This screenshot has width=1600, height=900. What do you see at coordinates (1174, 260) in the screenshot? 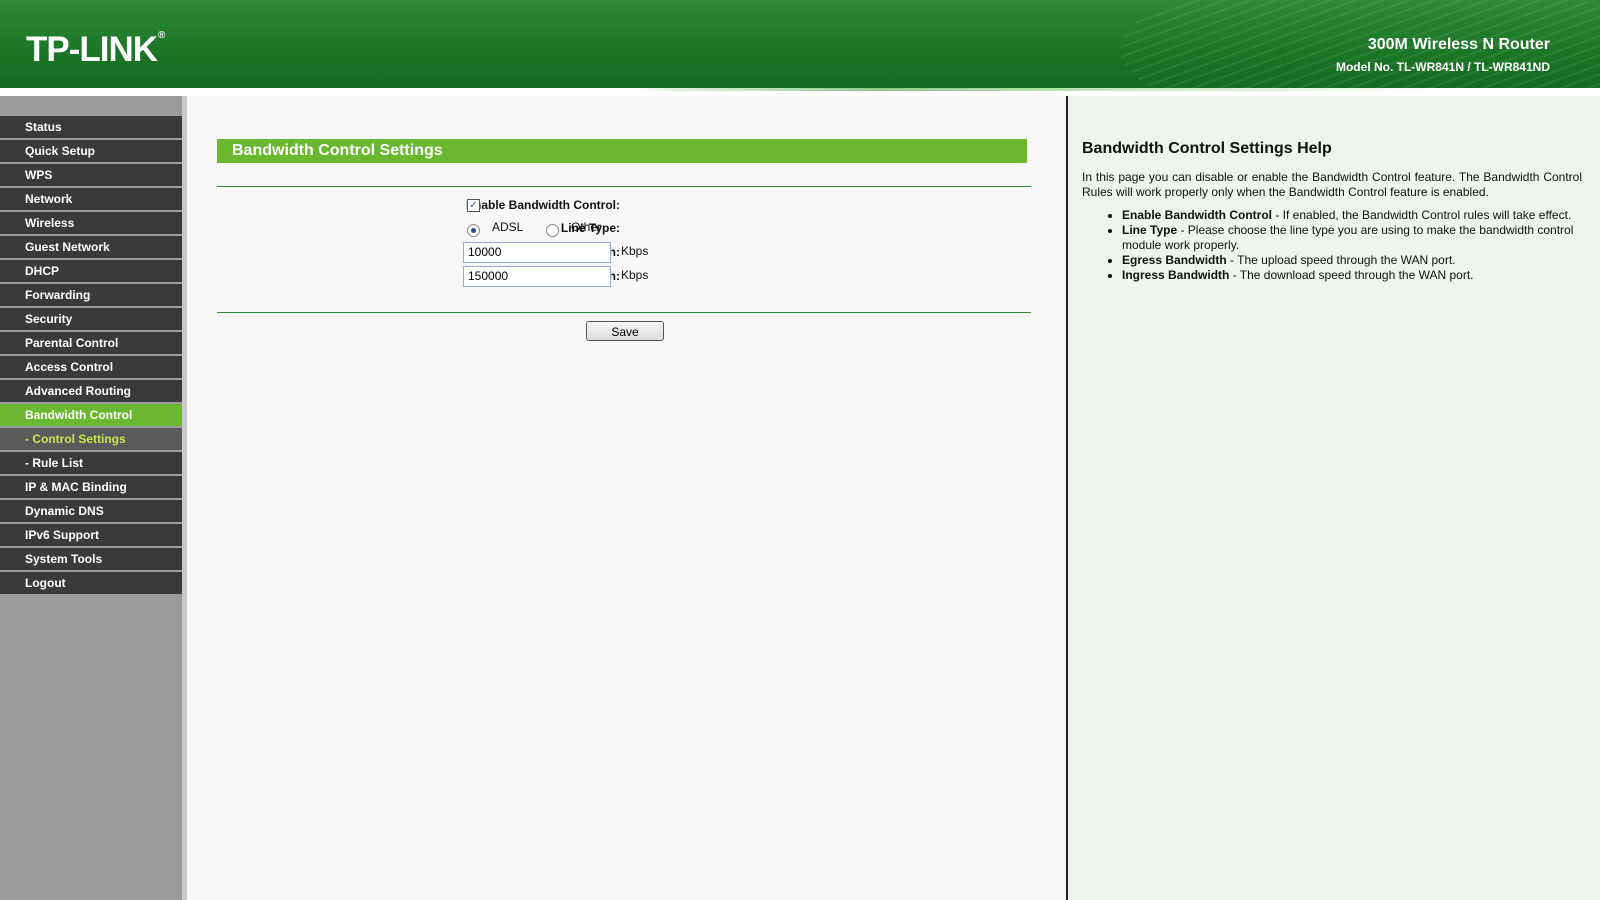
I see `help-term: Egress Bandwidth` at bounding box center [1174, 260].